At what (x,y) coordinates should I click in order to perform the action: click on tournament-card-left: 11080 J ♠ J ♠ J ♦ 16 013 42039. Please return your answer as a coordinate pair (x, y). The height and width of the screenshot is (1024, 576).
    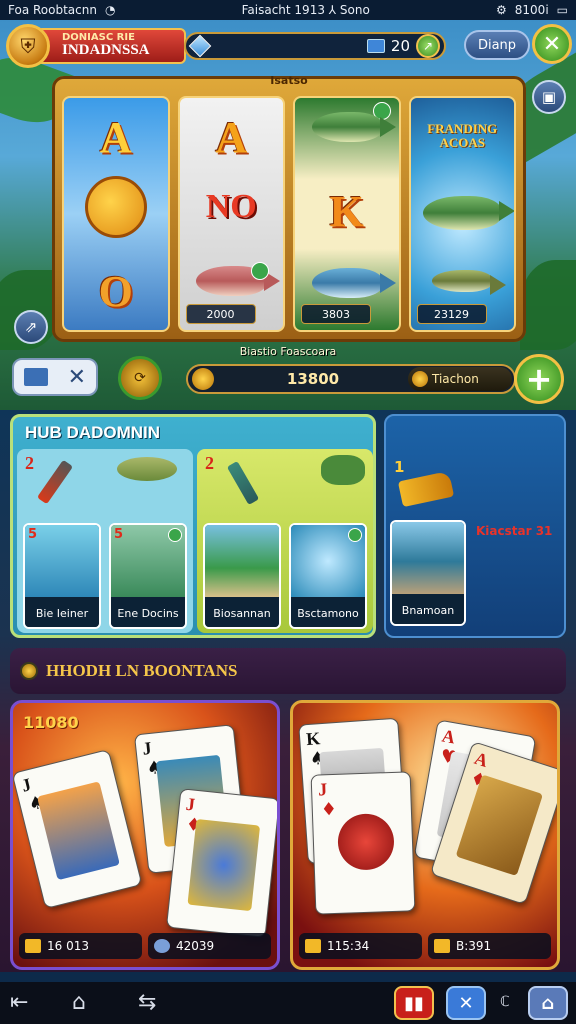
    Looking at the image, I should click on (145, 835).